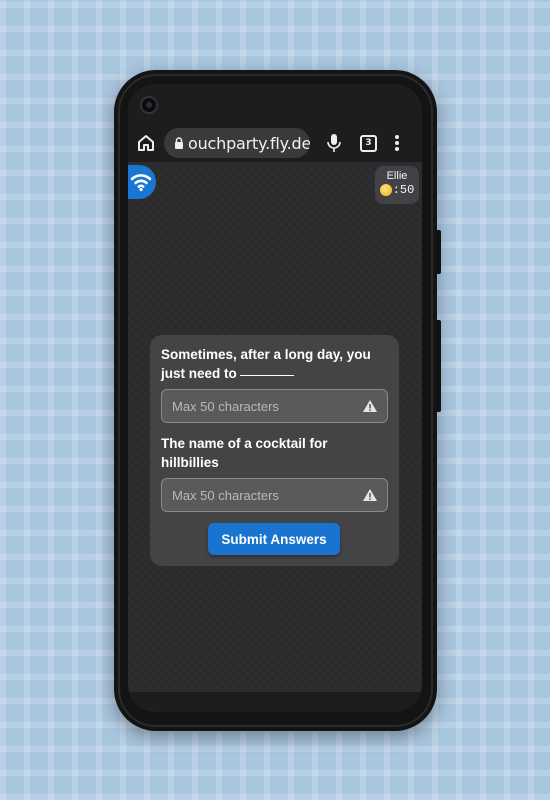 Image resolution: width=550 pixels, height=800 pixels. What do you see at coordinates (149, 105) in the screenshot?
I see `front-camera-icon` at bounding box center [149, 105].